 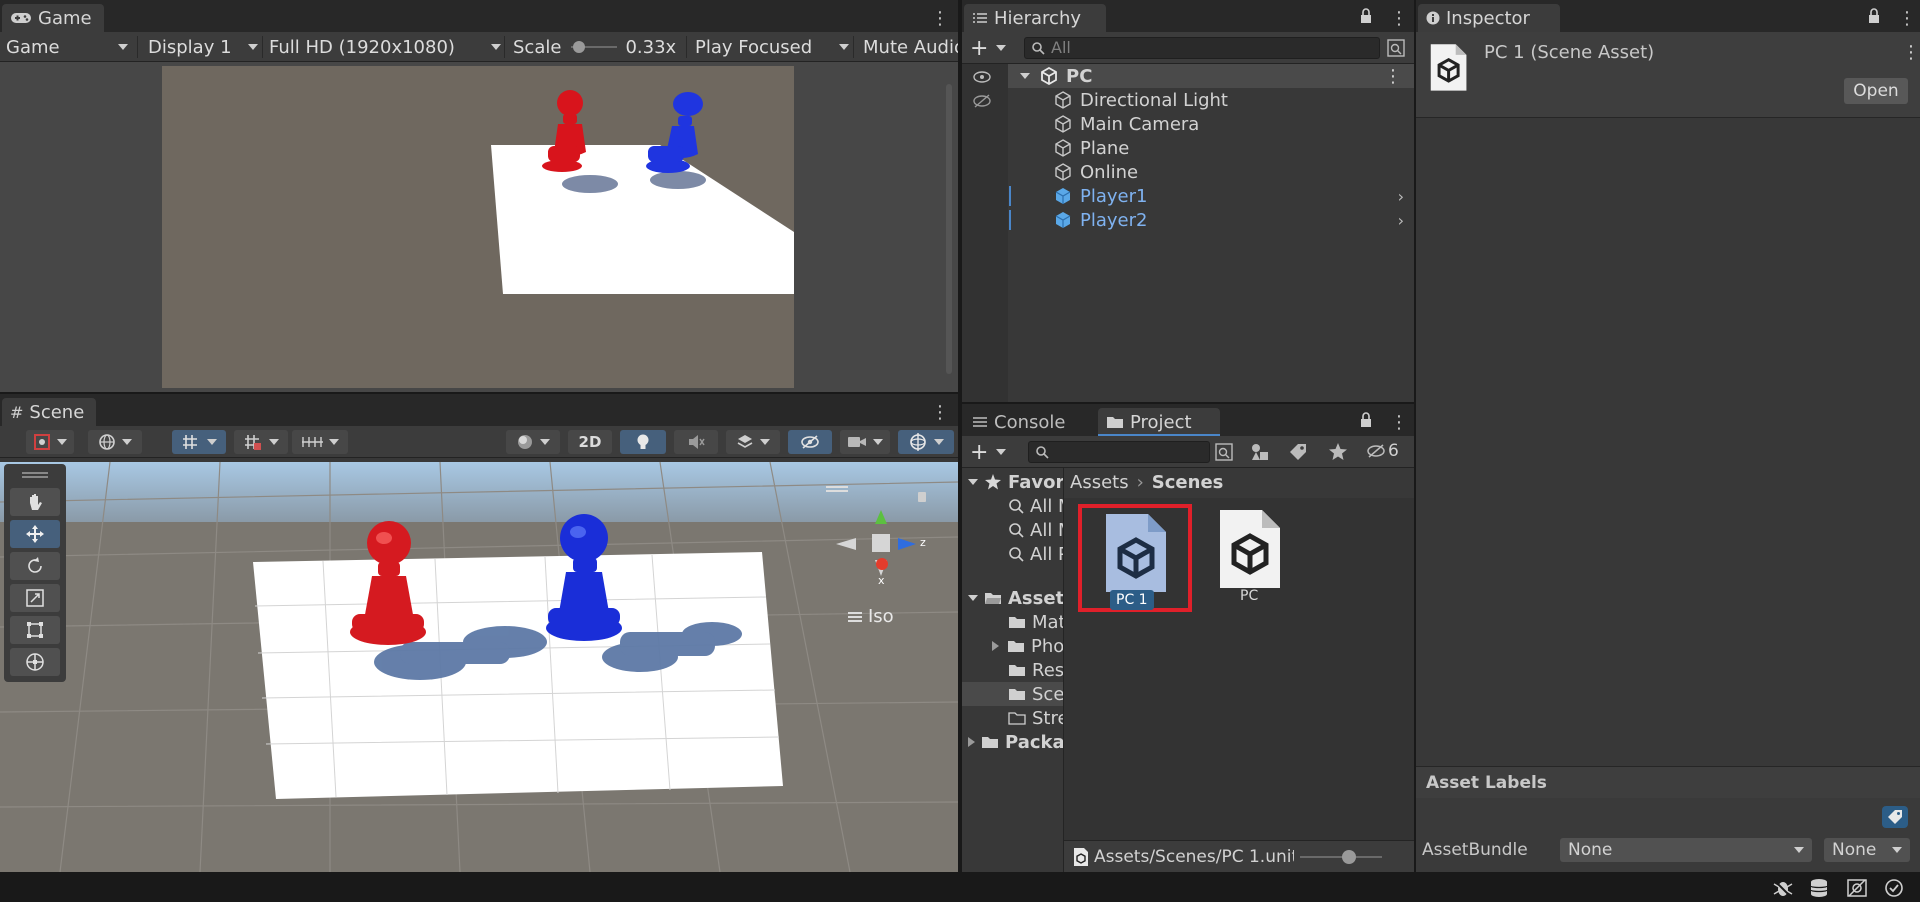 What do you see at coordinates (1035, 718) in the screenshot?
I see `folder-item: StreamingAssets` at bounding box center [1035, 718].